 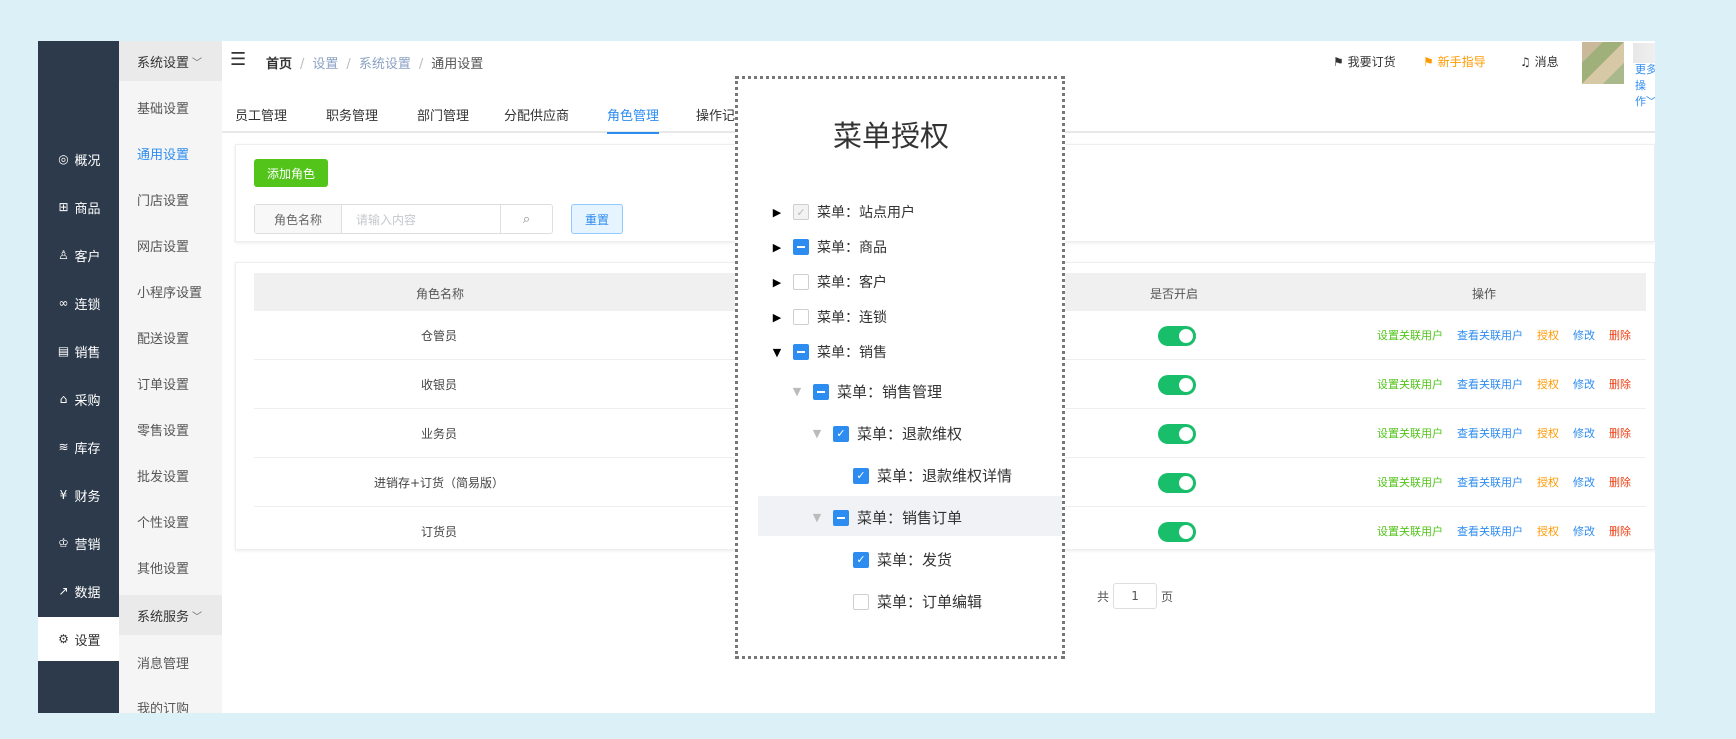 I want to click on order-goods-link: ⚑ 我要订货, so click(x=1364, y=61).